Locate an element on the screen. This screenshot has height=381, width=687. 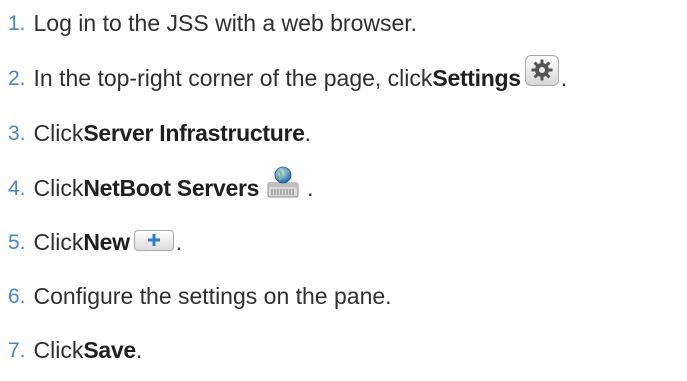
save-label: Save is located at coordinates (109, 349).